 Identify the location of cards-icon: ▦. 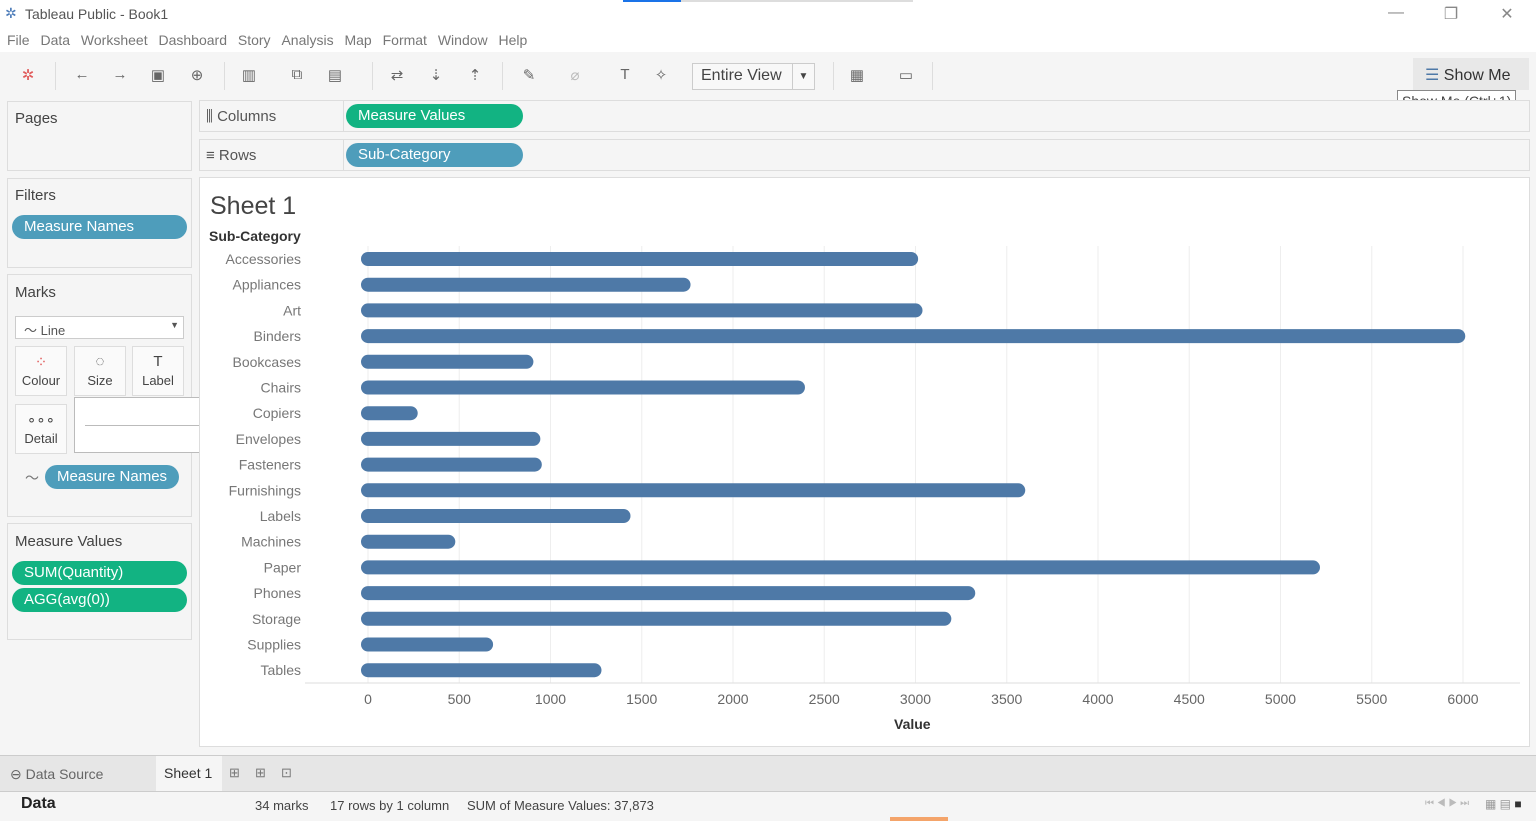
(857, 75).